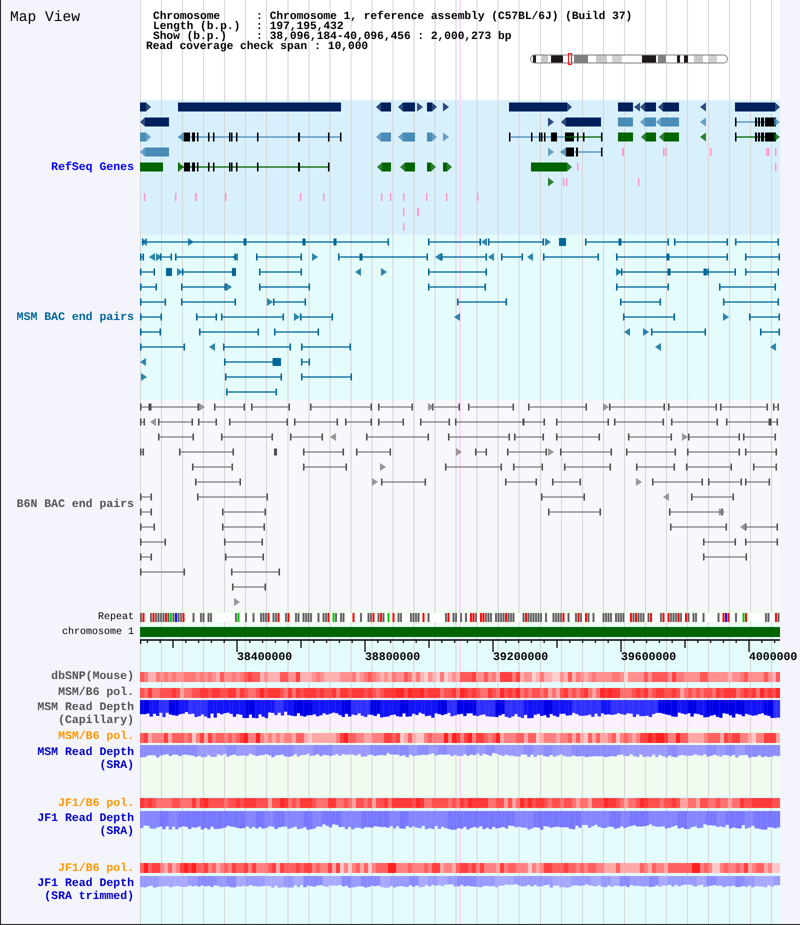 This screenshot has height=925, width=800. I want to click on track-label: JF1 Read Depth (SRA), so click(85, 825).